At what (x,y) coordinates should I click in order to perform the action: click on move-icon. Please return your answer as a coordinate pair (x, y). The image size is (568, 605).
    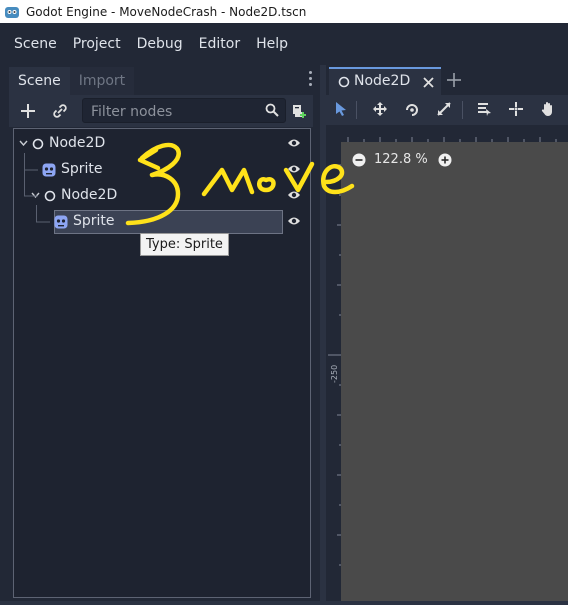
    Looking at the image, I should click on (380, 109).